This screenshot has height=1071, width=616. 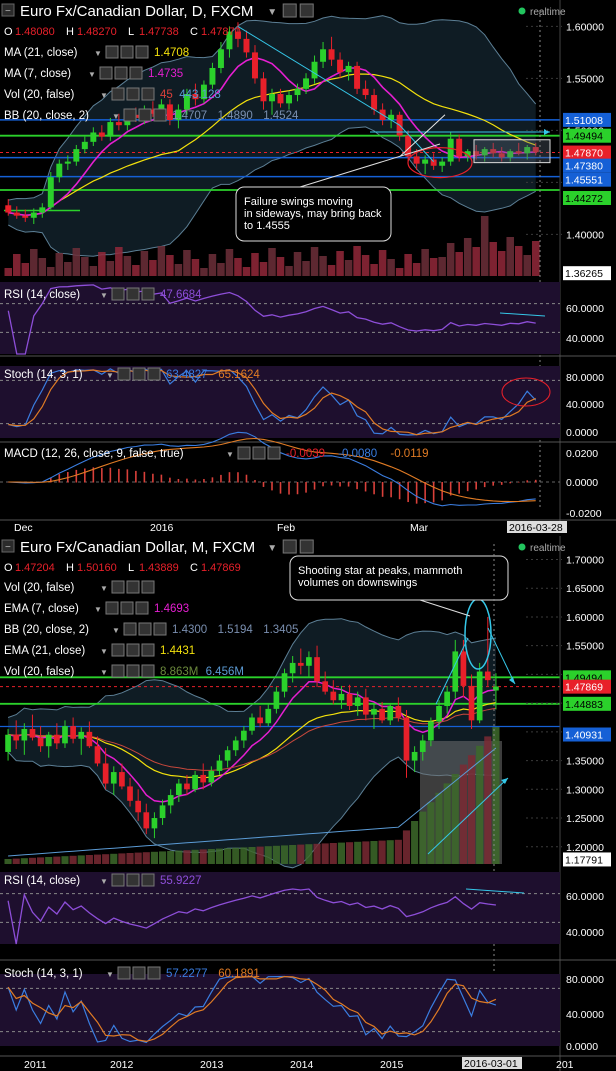 What do you see at coordinates (94, 454) in the screenshot?
I see `indicator-label-macd: MACD (12, 26, close, 9, false, true)` at bounding box center [94, 454].